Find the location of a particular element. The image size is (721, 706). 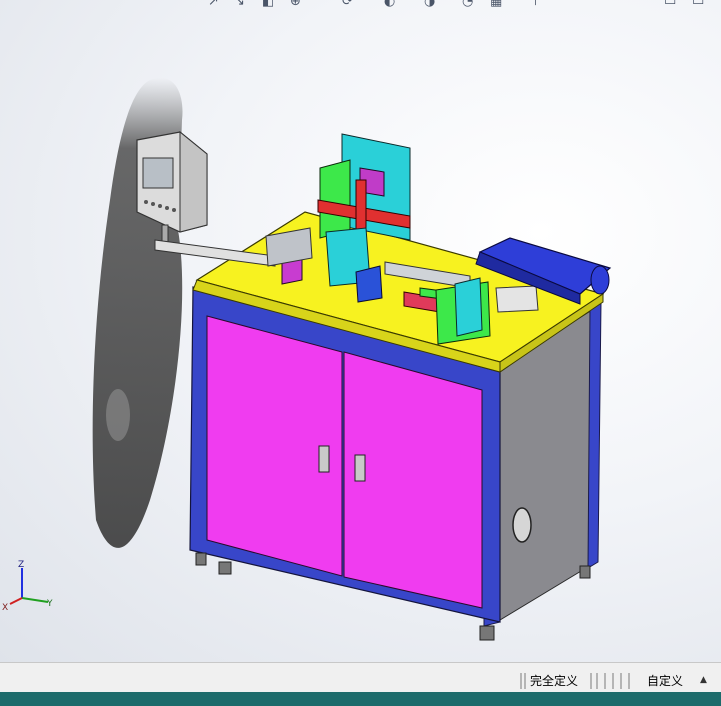

right-station-cyan is located at coordinates (468, 307).